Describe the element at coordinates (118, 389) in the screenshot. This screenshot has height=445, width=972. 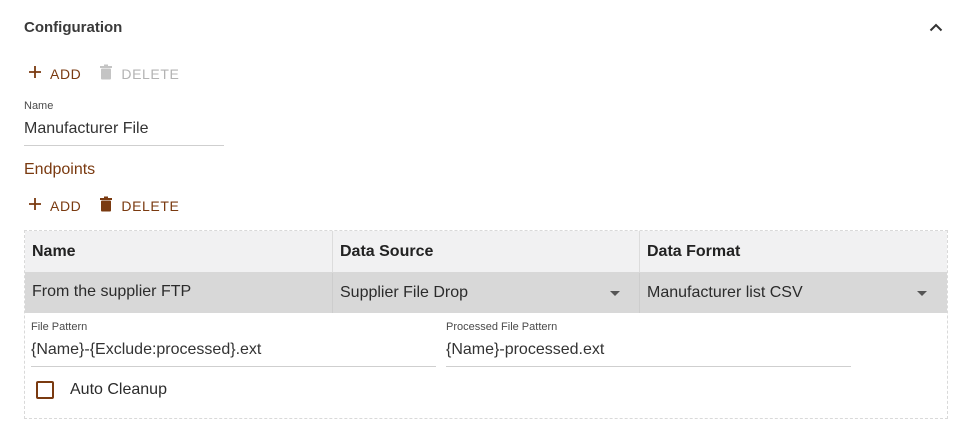
I see `auto-cleanup-label: Auto Cleanup` at that location.